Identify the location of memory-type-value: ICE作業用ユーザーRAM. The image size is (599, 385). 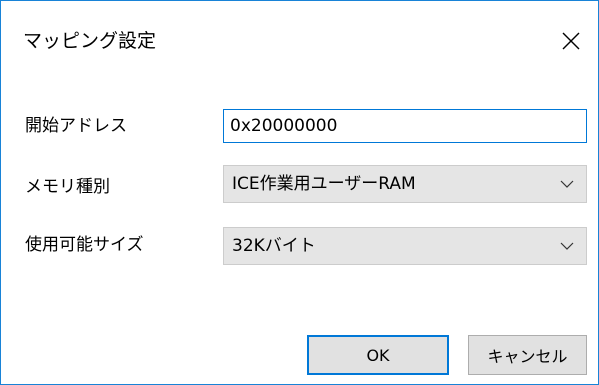
(324, 184).